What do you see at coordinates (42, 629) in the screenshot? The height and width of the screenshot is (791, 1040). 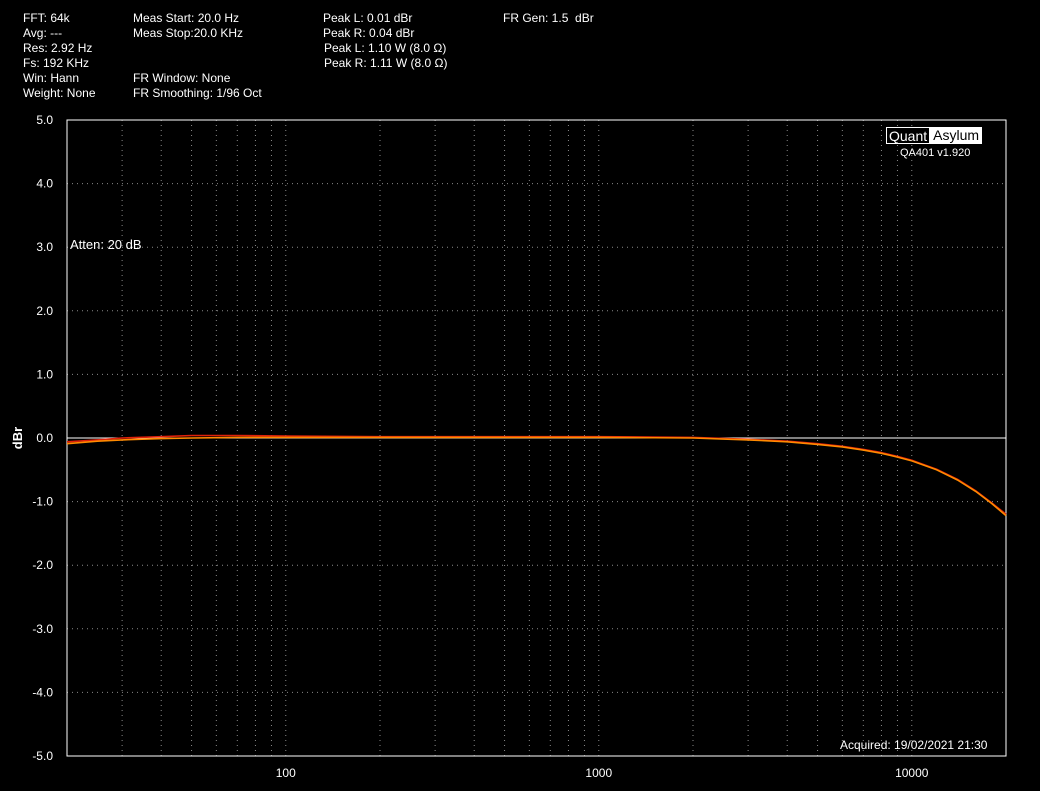 I see `y-tick-label: -3.0` at bounding box center [42, 629].